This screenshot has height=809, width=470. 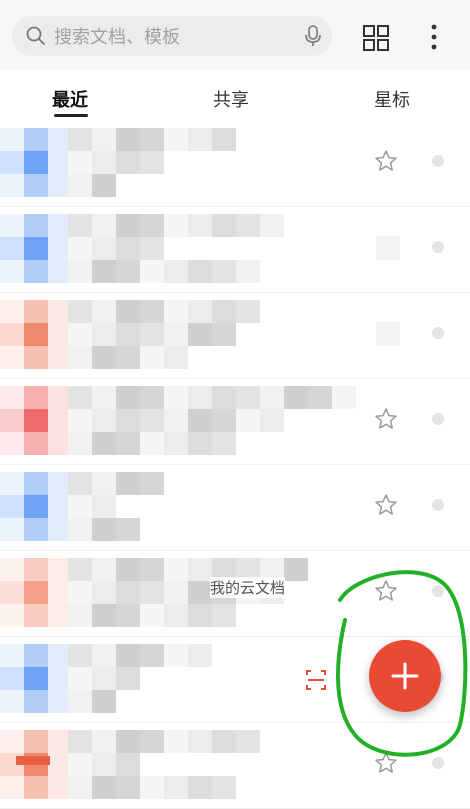 I want to click on scan-button, so click(x=316, y=680).